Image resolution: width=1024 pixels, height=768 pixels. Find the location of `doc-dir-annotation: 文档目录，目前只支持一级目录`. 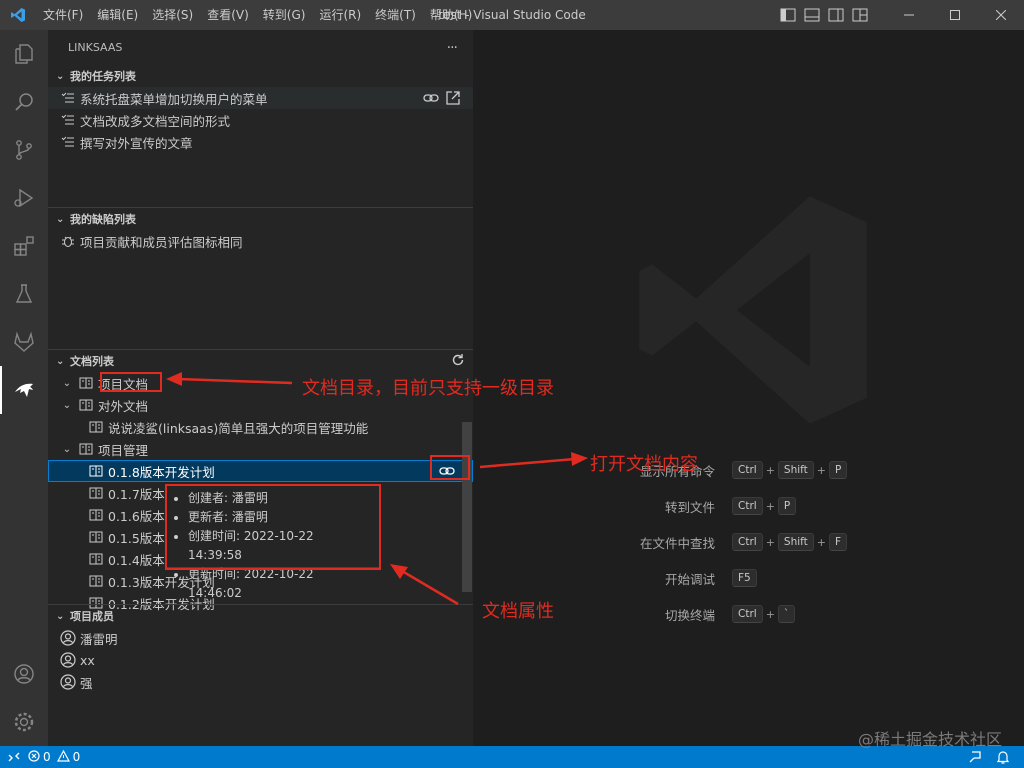

doc-dir-annotation: 文档目录，目前只支持一级目录 is located at coordinates (428, 388).